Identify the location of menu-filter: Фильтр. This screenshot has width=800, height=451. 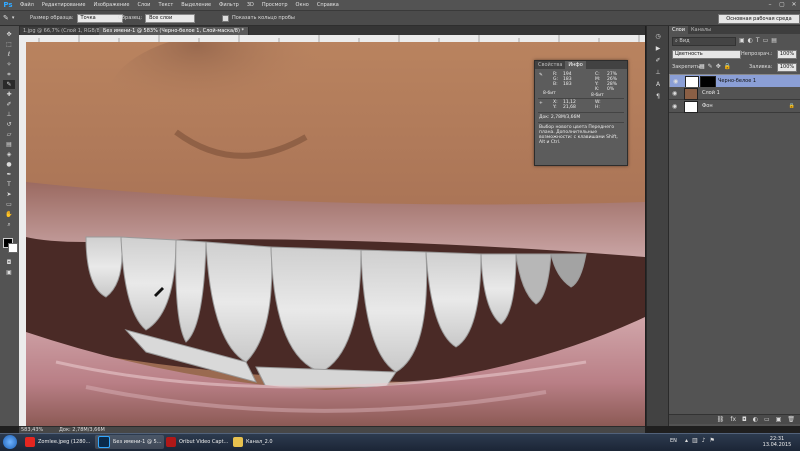
(229, 5).